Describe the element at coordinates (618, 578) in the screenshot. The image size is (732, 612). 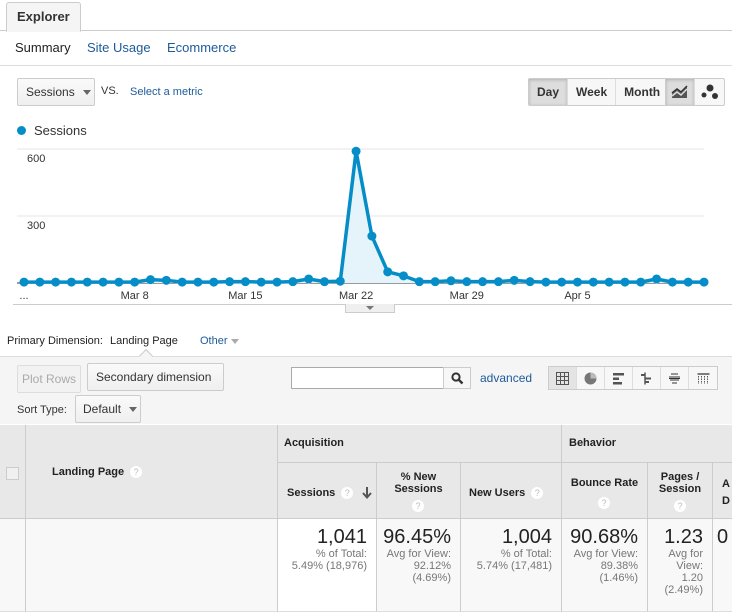
I see `total-bounce-rate-sub3: (1.46%)` at that location.